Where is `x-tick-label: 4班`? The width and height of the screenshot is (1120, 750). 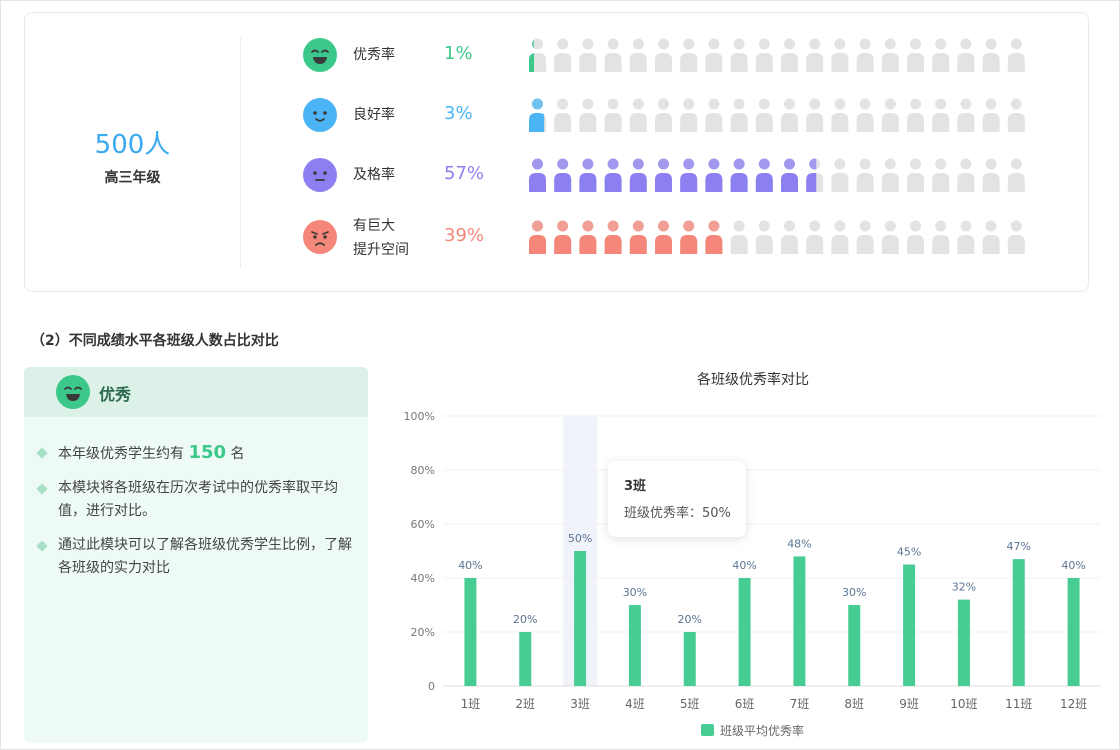
x-tick-label: 4班 is located at coordinates (635, 704).